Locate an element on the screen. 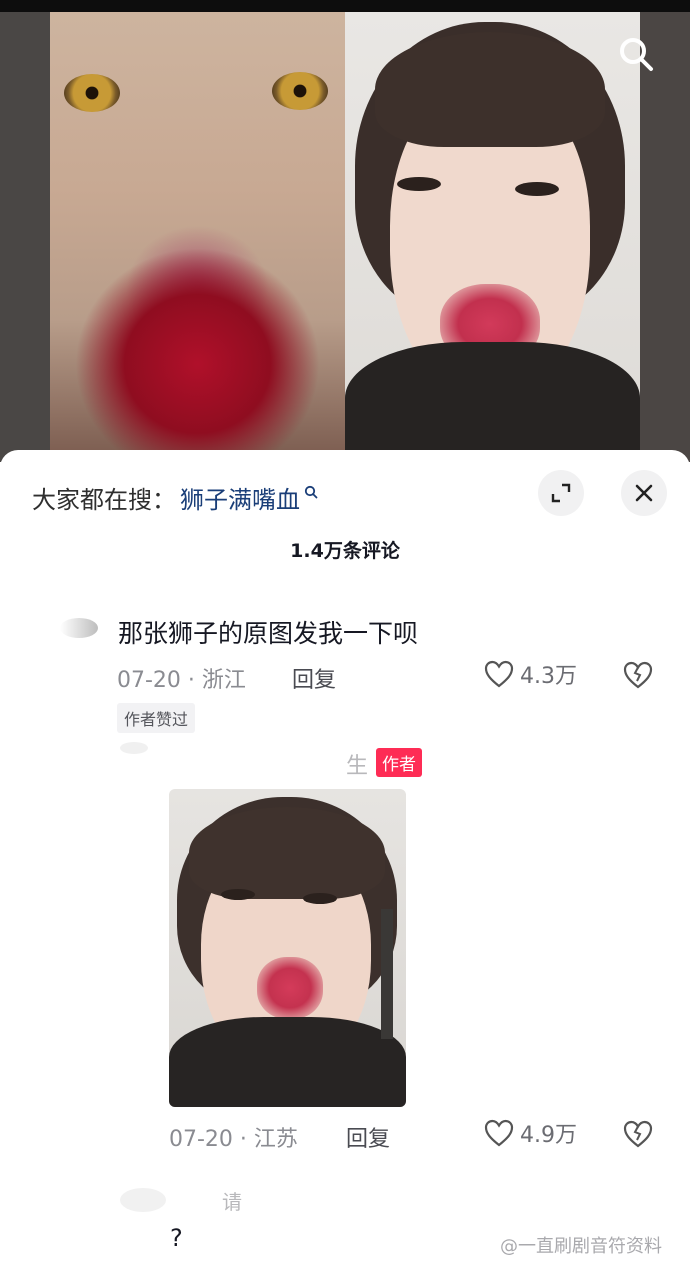  like-button: 4.3万 is located at coordinates (530, 674).